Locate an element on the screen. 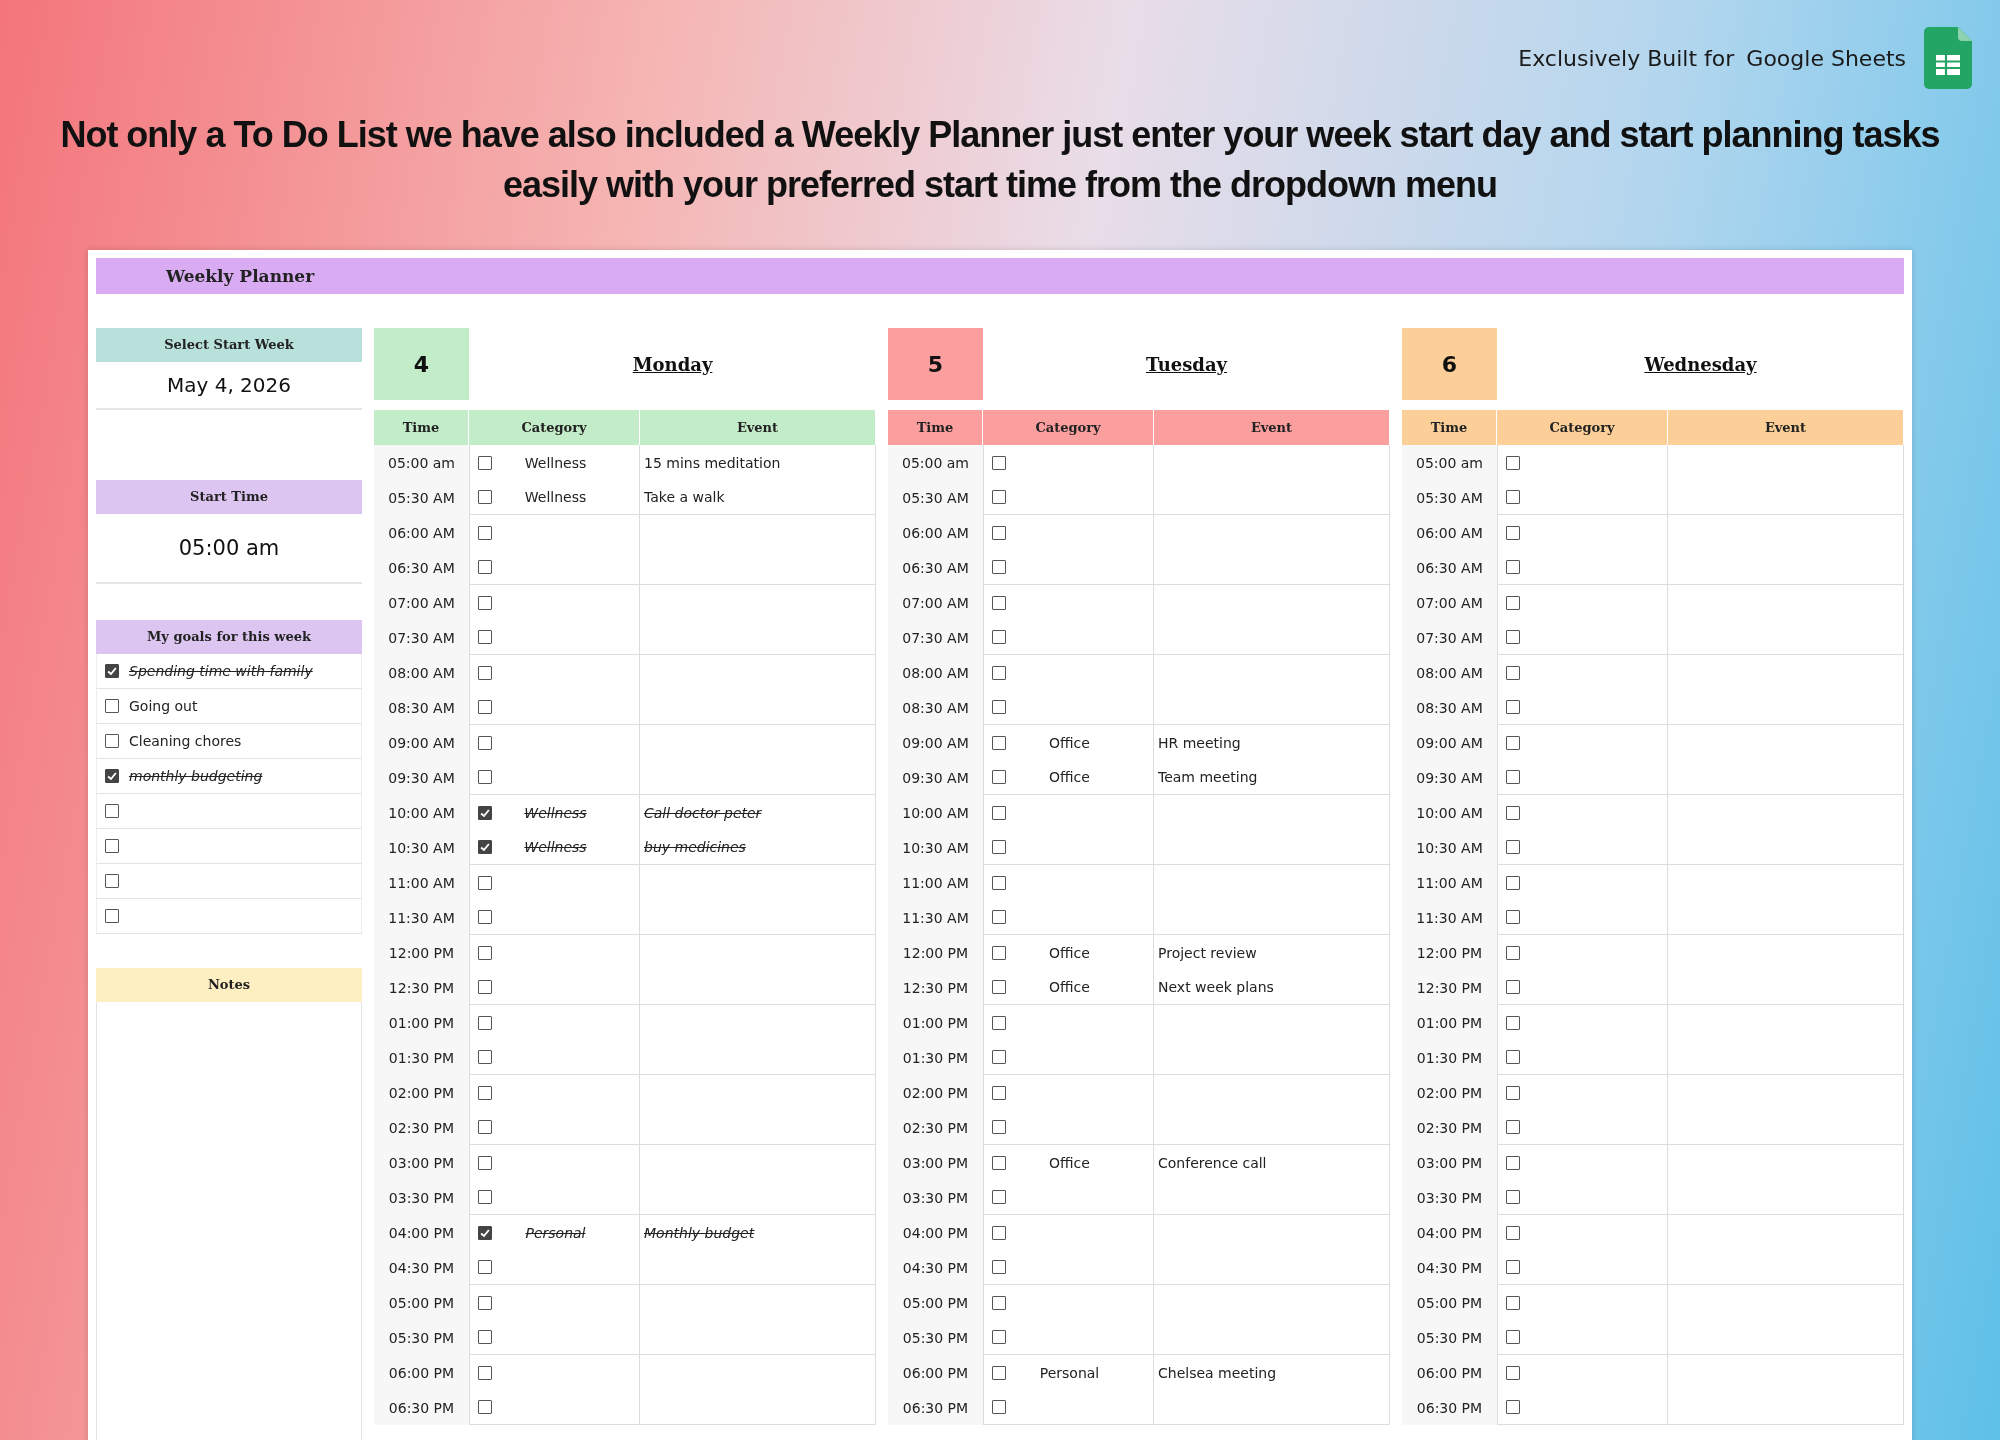 This screenshot has height=1440, width=2000. day-name: Tuesday is located at coordinates (1186, 364).